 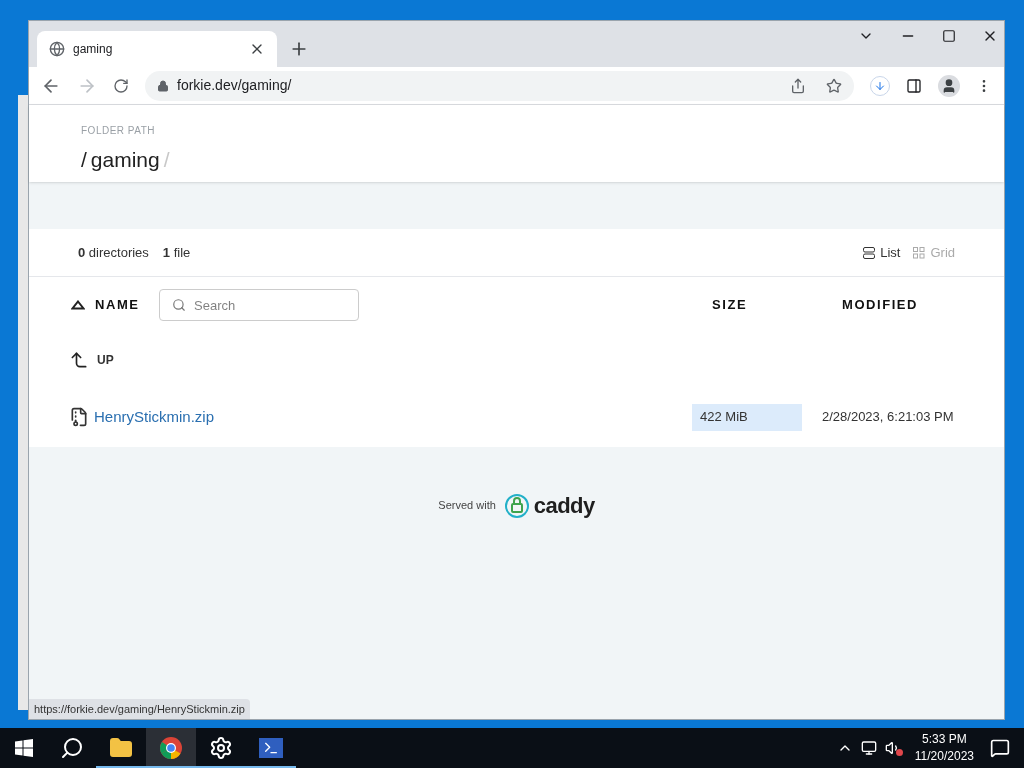 I want to click on bookmark-star-icon, so click(x=834, y=85).